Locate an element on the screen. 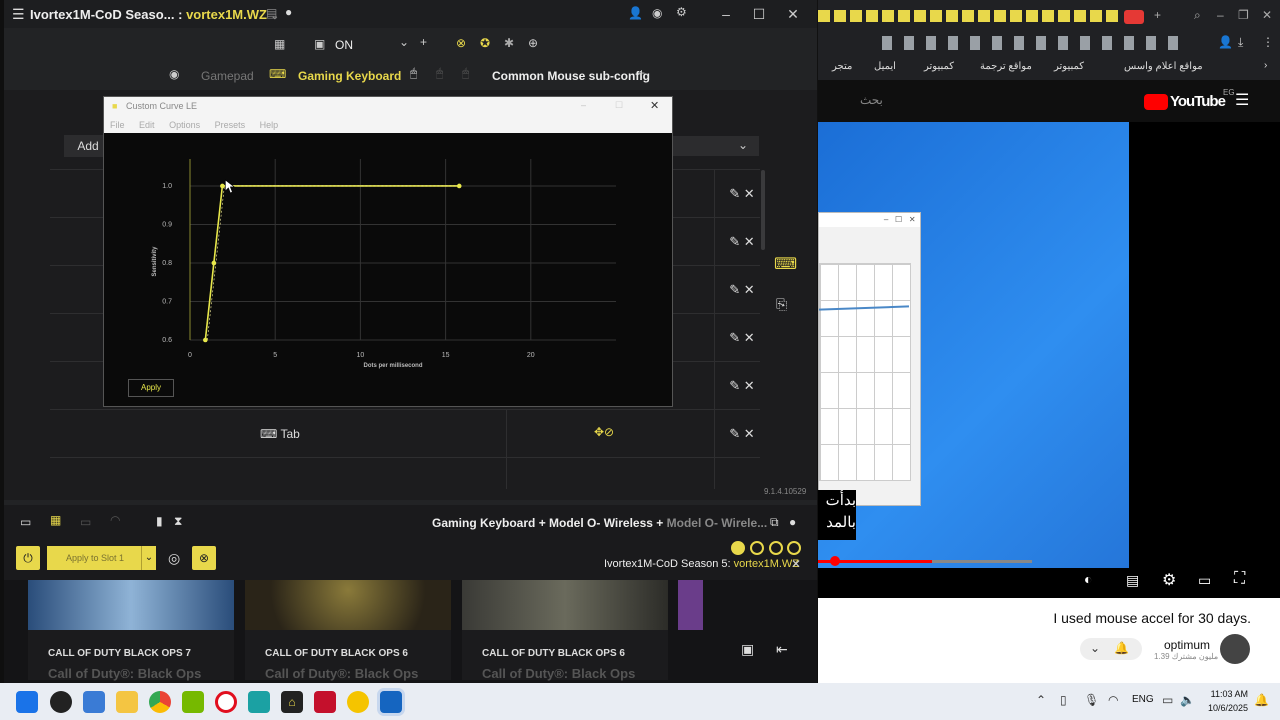 The width and height of the screenshot is (1280, 720). mouse-icon: ◠ is located at coordinates (115, 520).